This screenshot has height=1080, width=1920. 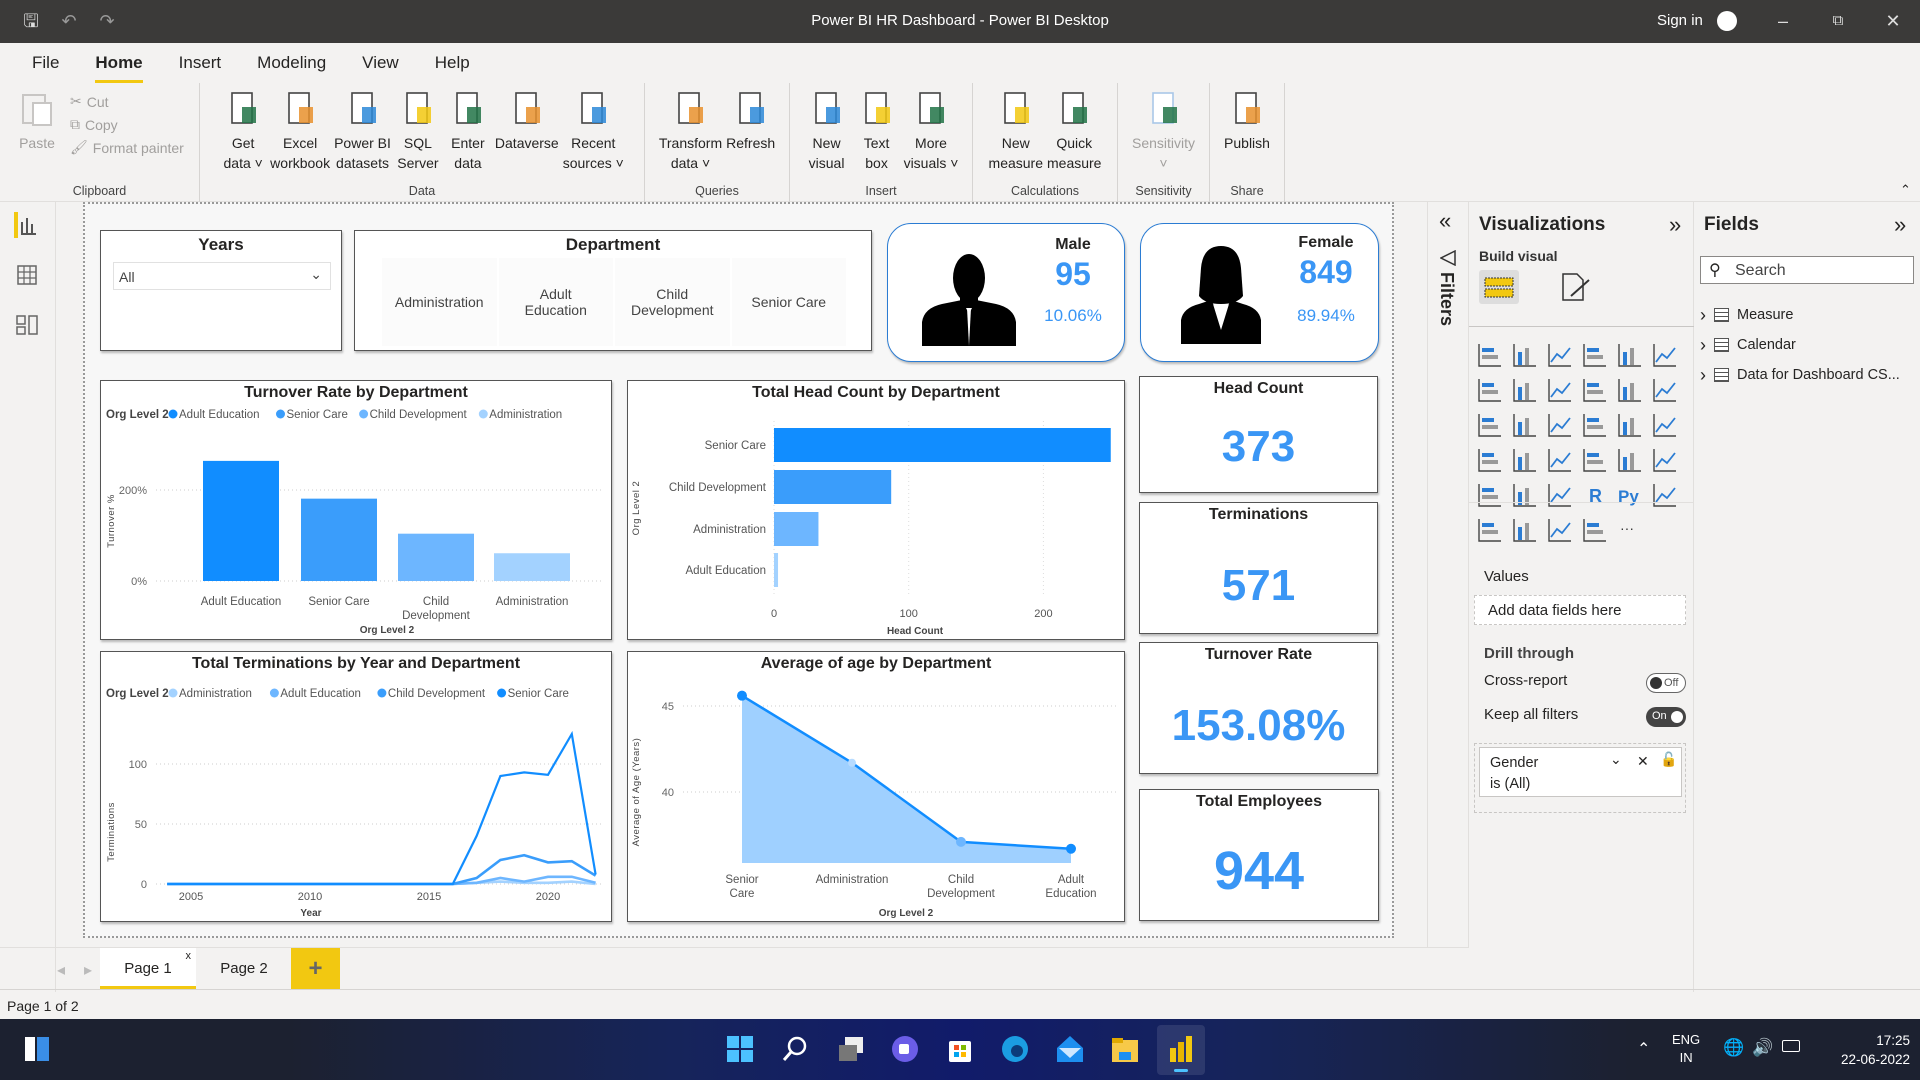 What do you see at coordinates (1595, 530) in the screenshot?
I see `paginated-report-icon` at bounding box center [1595, 530].